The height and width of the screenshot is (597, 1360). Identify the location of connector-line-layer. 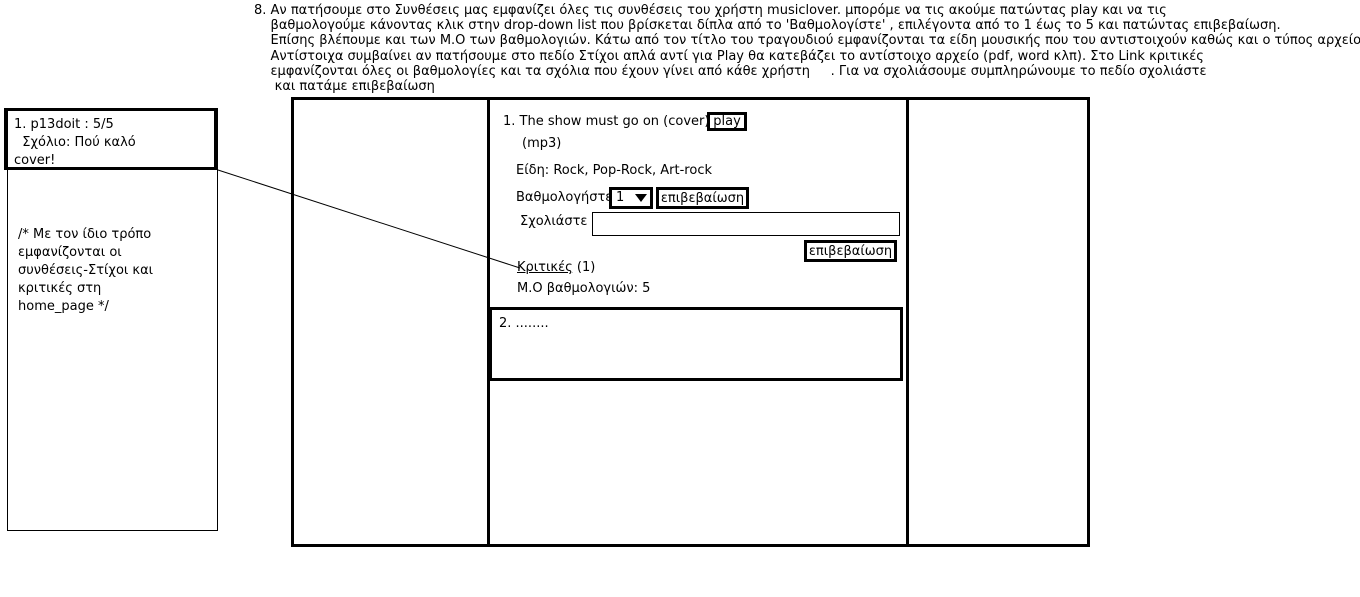
(369, 219).